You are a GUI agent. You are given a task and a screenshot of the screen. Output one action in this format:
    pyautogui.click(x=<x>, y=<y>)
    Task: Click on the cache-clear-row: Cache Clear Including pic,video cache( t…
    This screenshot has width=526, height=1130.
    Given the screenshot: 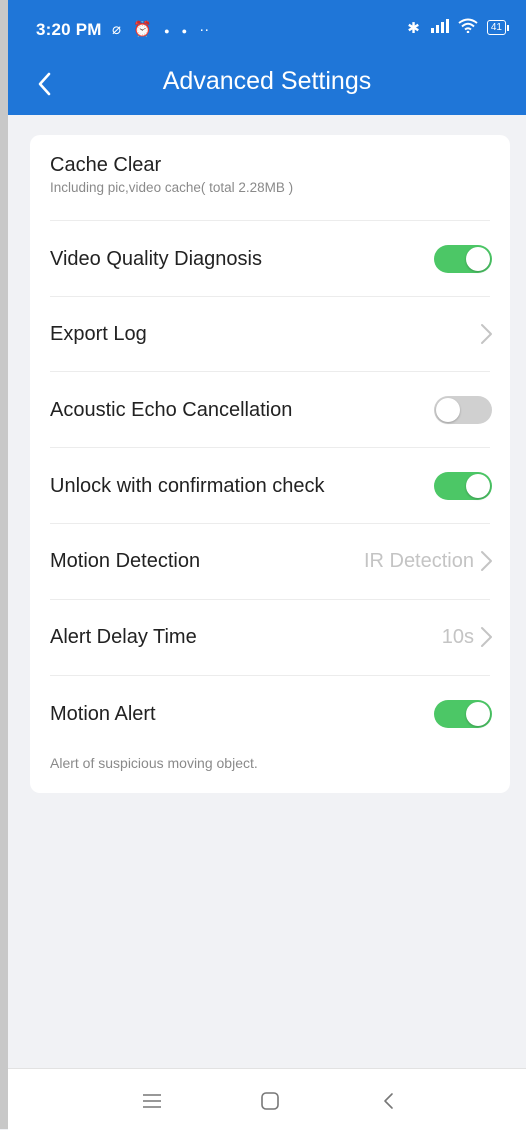 What is the action you would take?
    pyautogui.click(x=270, y=177)
    